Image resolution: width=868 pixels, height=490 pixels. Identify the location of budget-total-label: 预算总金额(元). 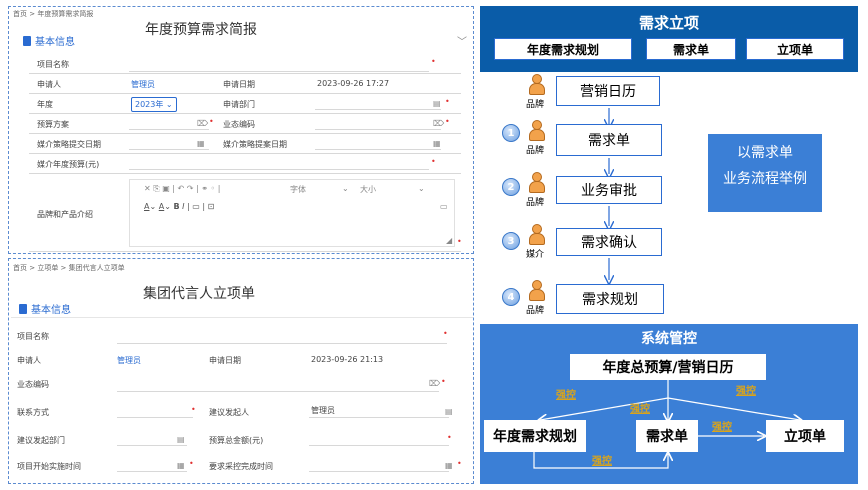
(236, 440).